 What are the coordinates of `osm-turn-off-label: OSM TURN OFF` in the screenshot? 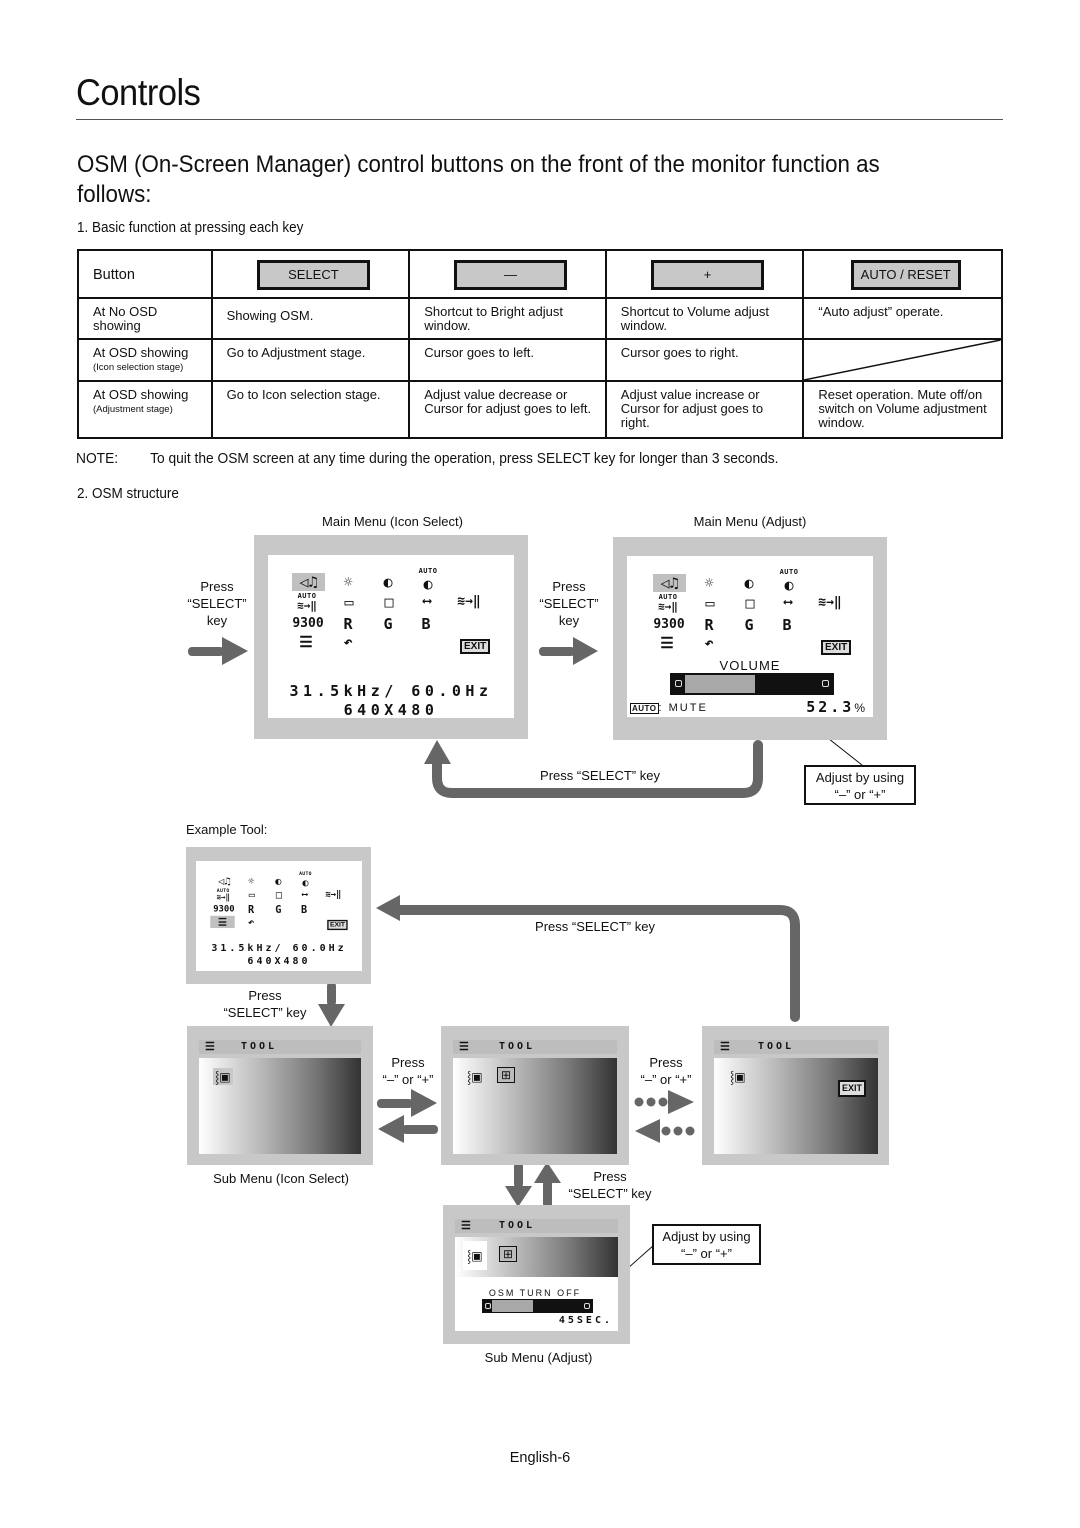 It's located at (535, 1293).